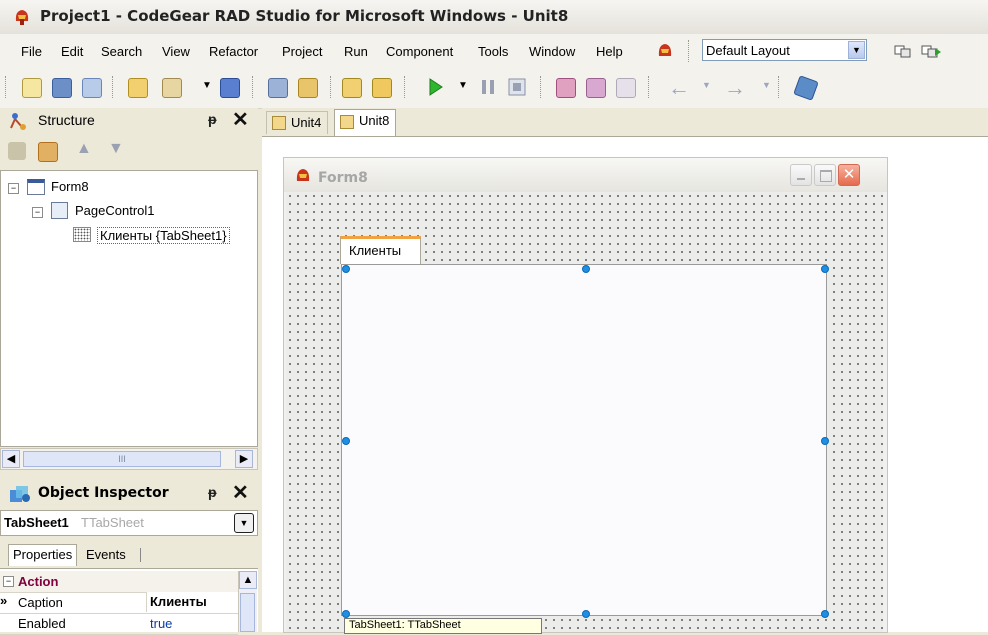  What do you see at coordinates (931, 51) in the screenshot?
I see `debug-layout-icon` at bounding box center [931, 51].